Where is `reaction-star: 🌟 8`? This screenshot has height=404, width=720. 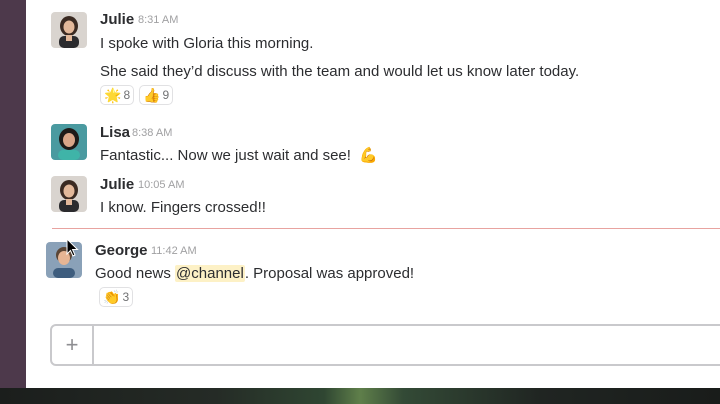
reaction-star: 🌟 8 is located at coordinates (117, 95).